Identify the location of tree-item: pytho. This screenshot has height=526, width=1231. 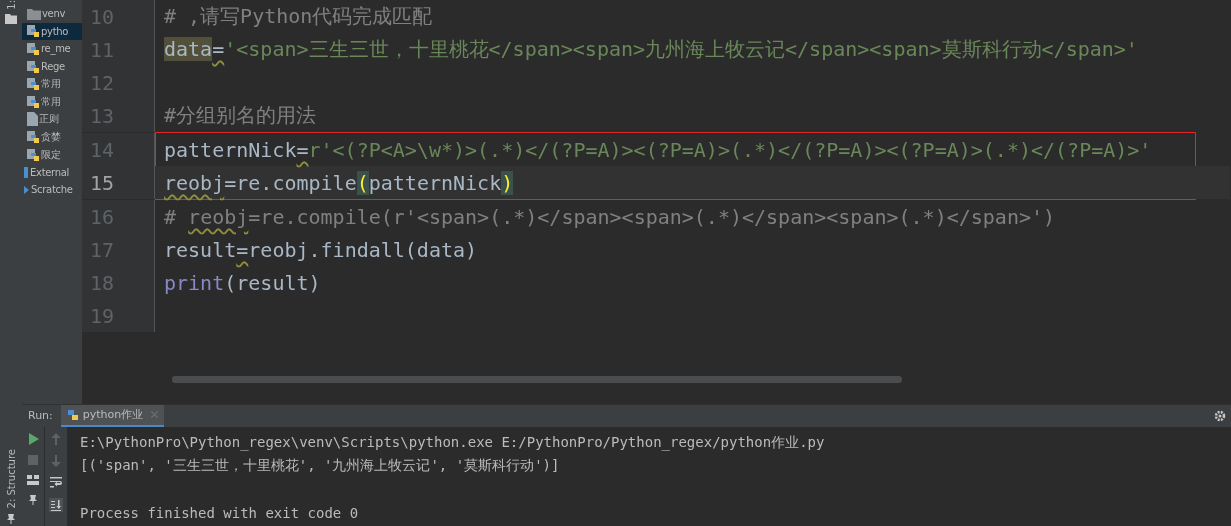
(52, 31).